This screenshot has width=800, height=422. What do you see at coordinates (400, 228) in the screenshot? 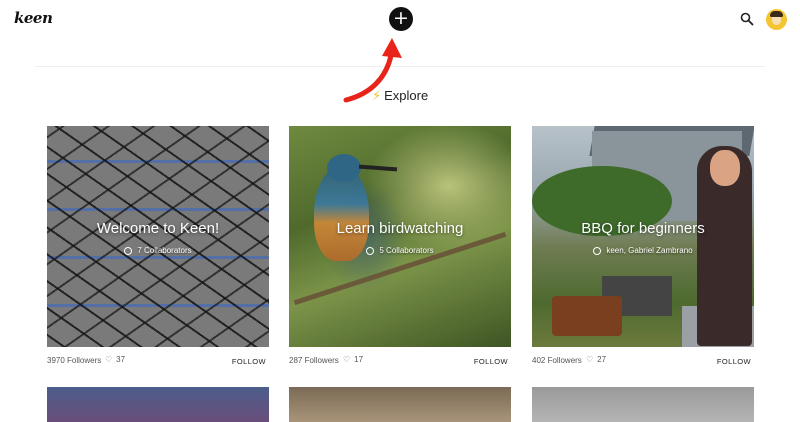
I see `card-title: Learn birdwatching` at bounding box center [400, 228].